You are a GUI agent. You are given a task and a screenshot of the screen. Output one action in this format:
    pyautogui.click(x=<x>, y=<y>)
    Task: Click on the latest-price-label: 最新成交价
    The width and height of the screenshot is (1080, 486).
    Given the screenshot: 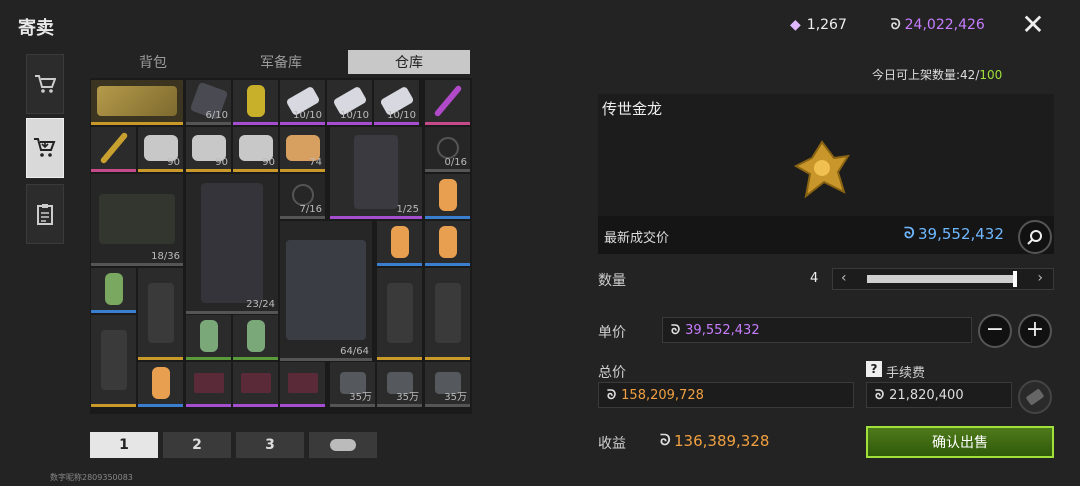 What is the action you would take?
    pyautogui.click(x=637, y=238)
    